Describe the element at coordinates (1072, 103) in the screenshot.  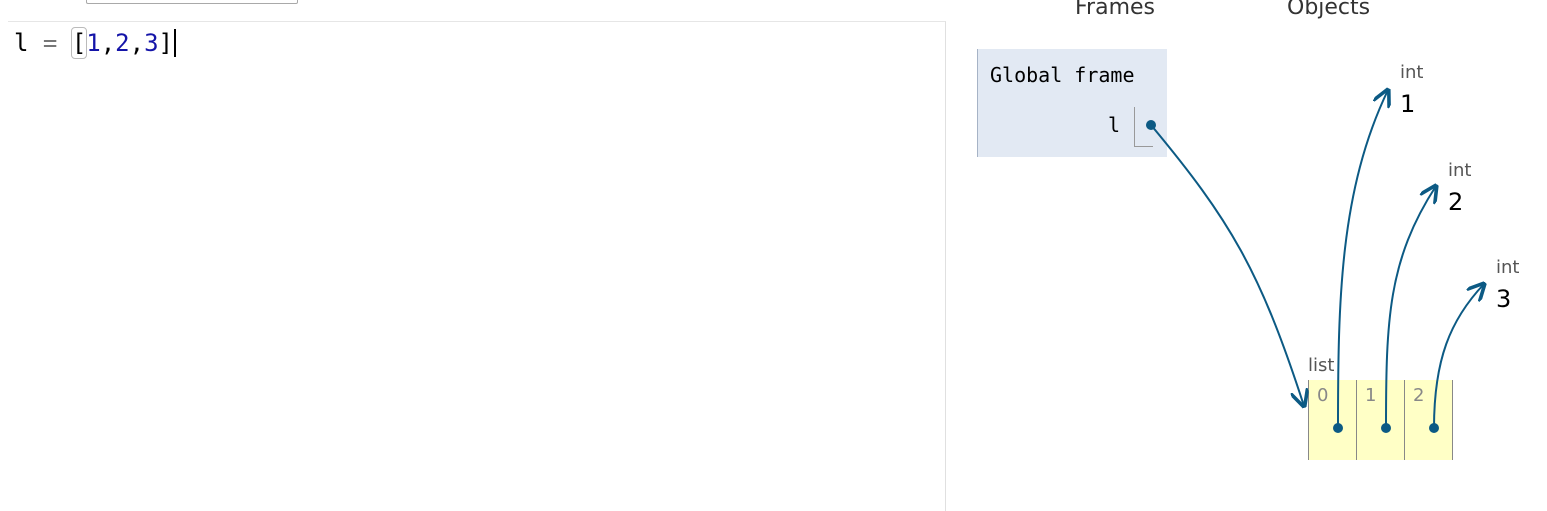
I see `global-frame: Global frame l` at that location.